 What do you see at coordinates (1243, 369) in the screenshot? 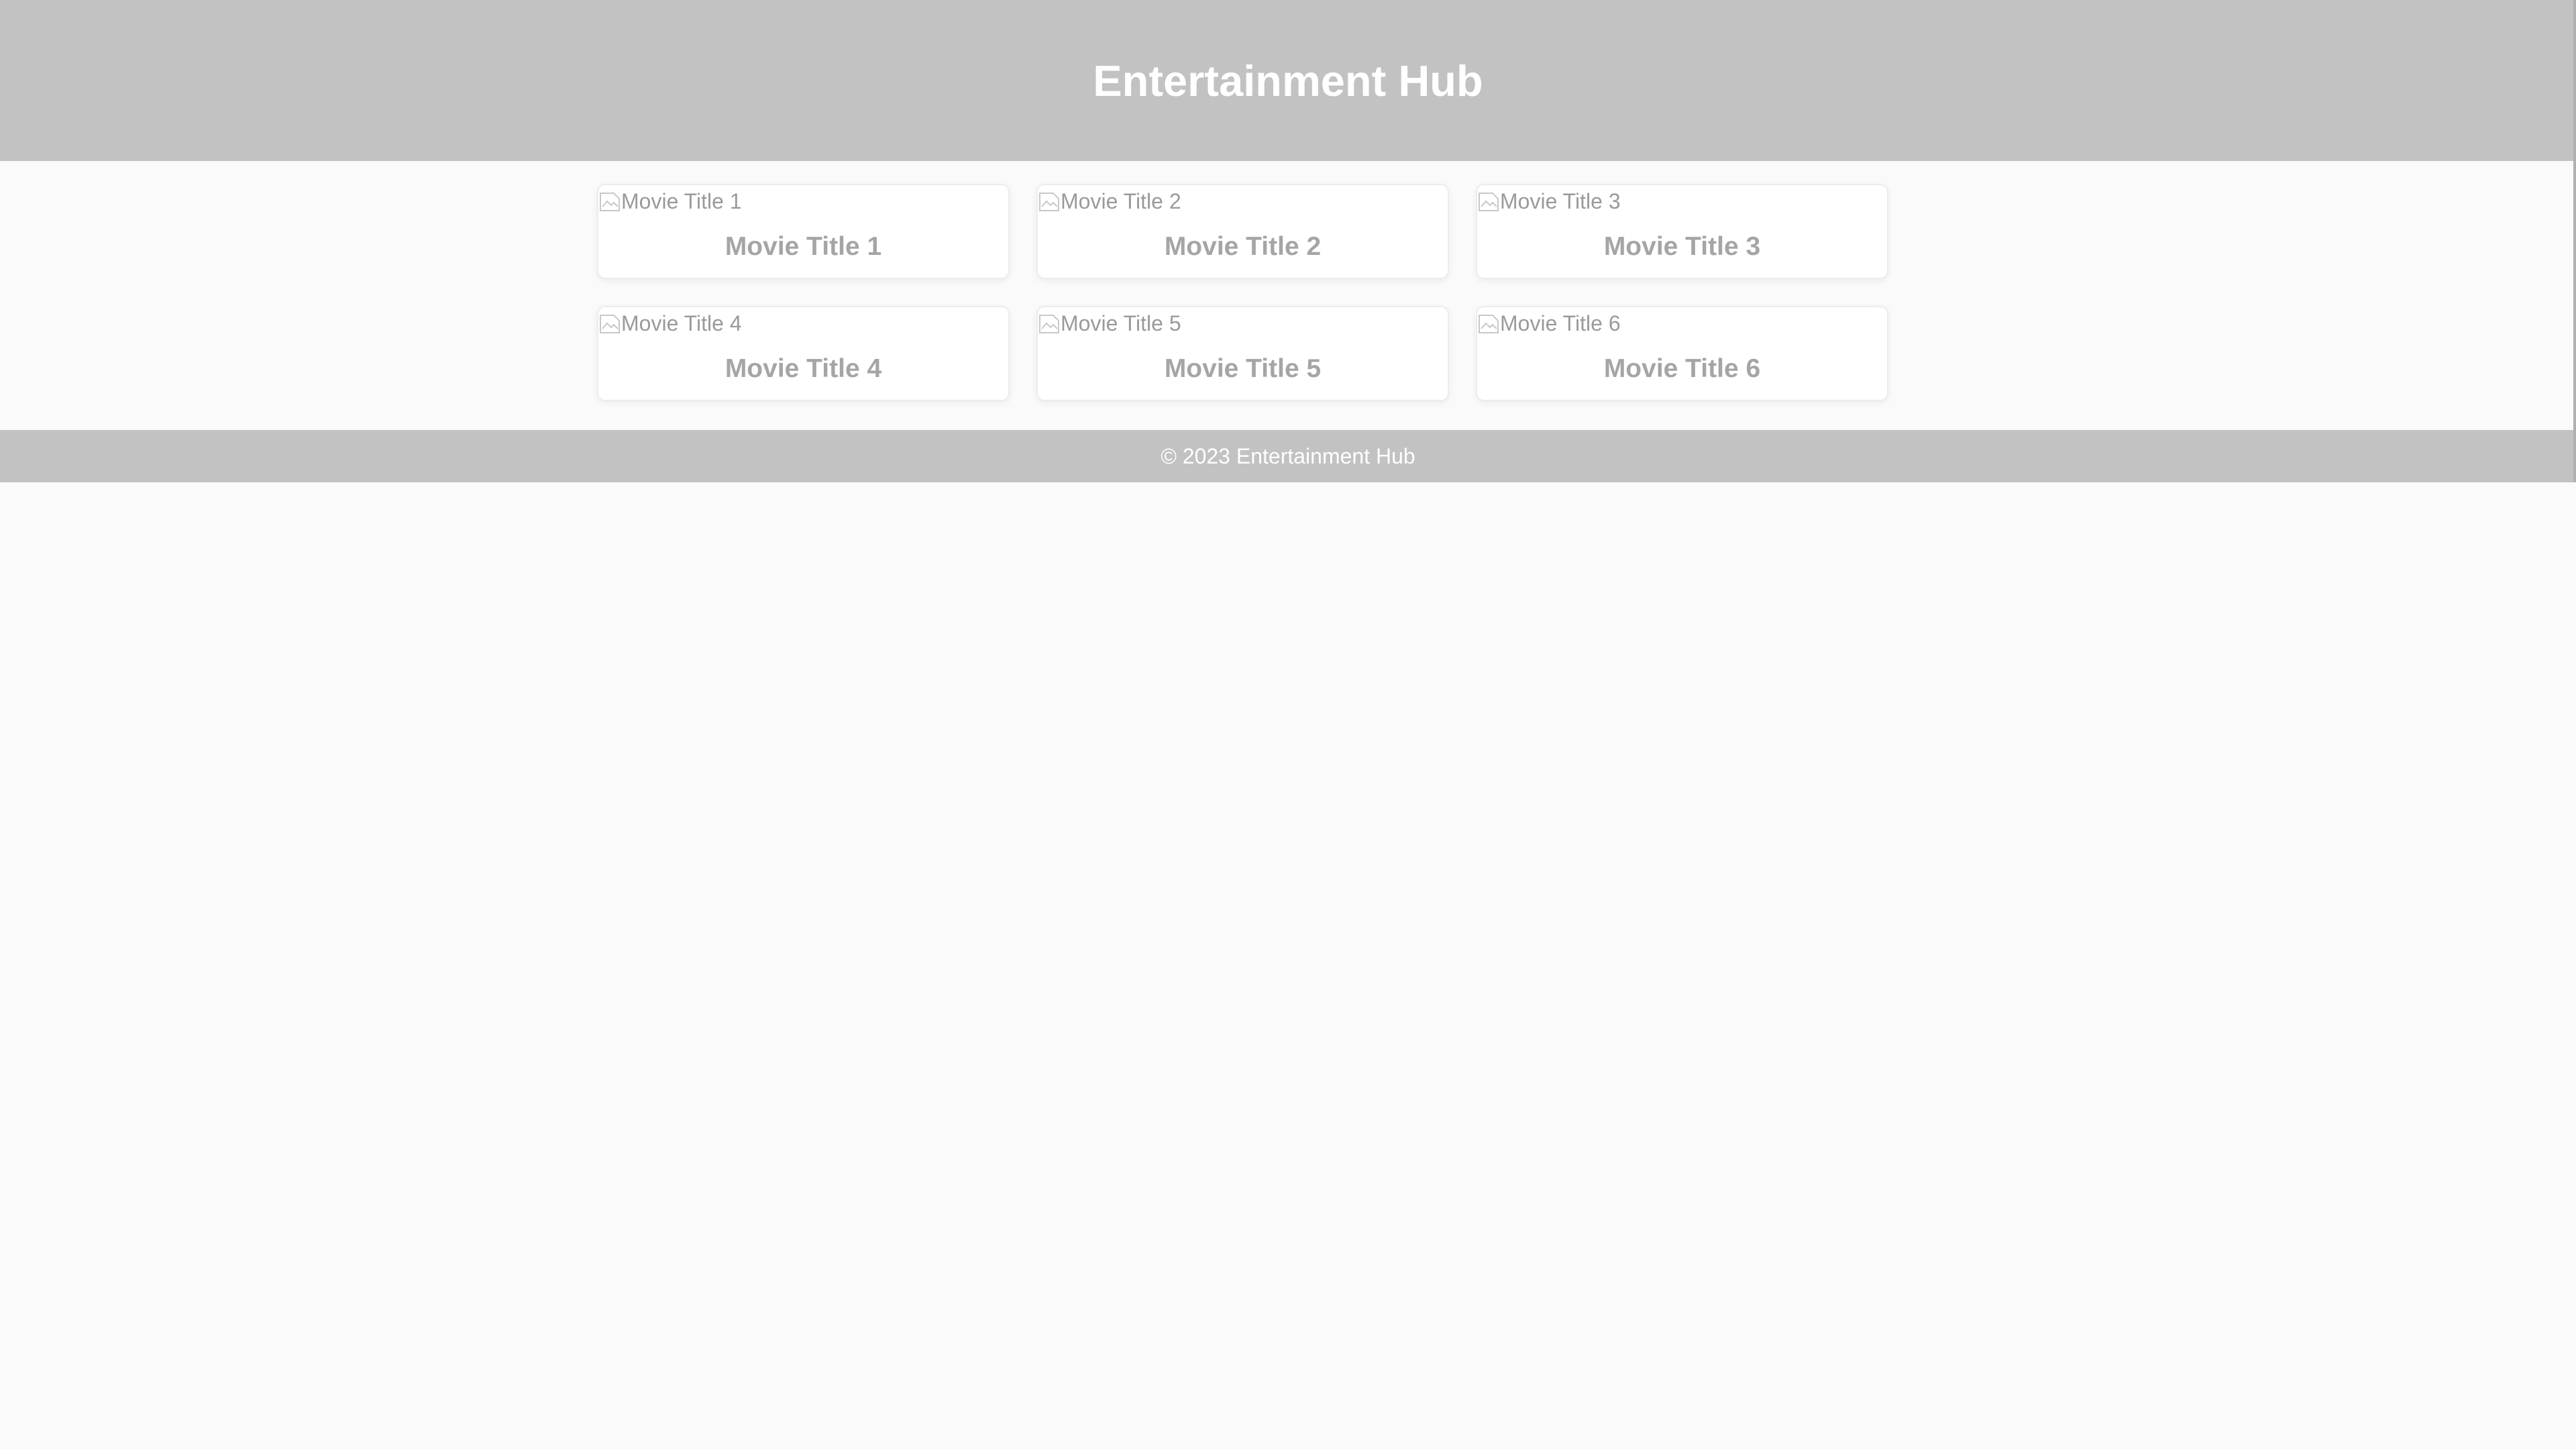
I see `movie-title: Movie Title 5` at bounding box center [1243, 369].